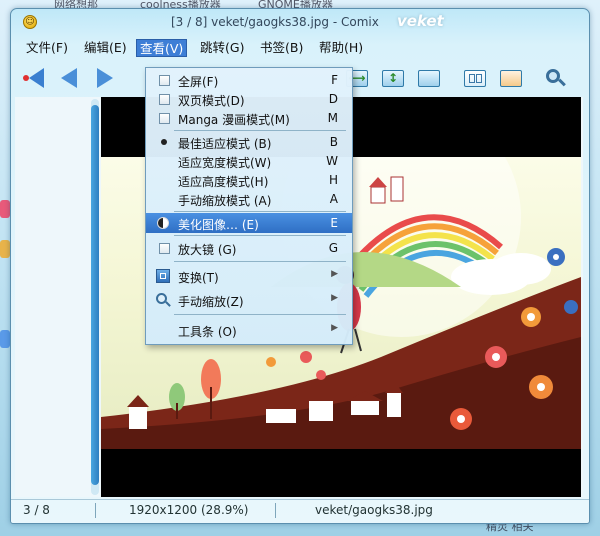  I want to click on menu-go: 跳转(G), so click(222, 48).